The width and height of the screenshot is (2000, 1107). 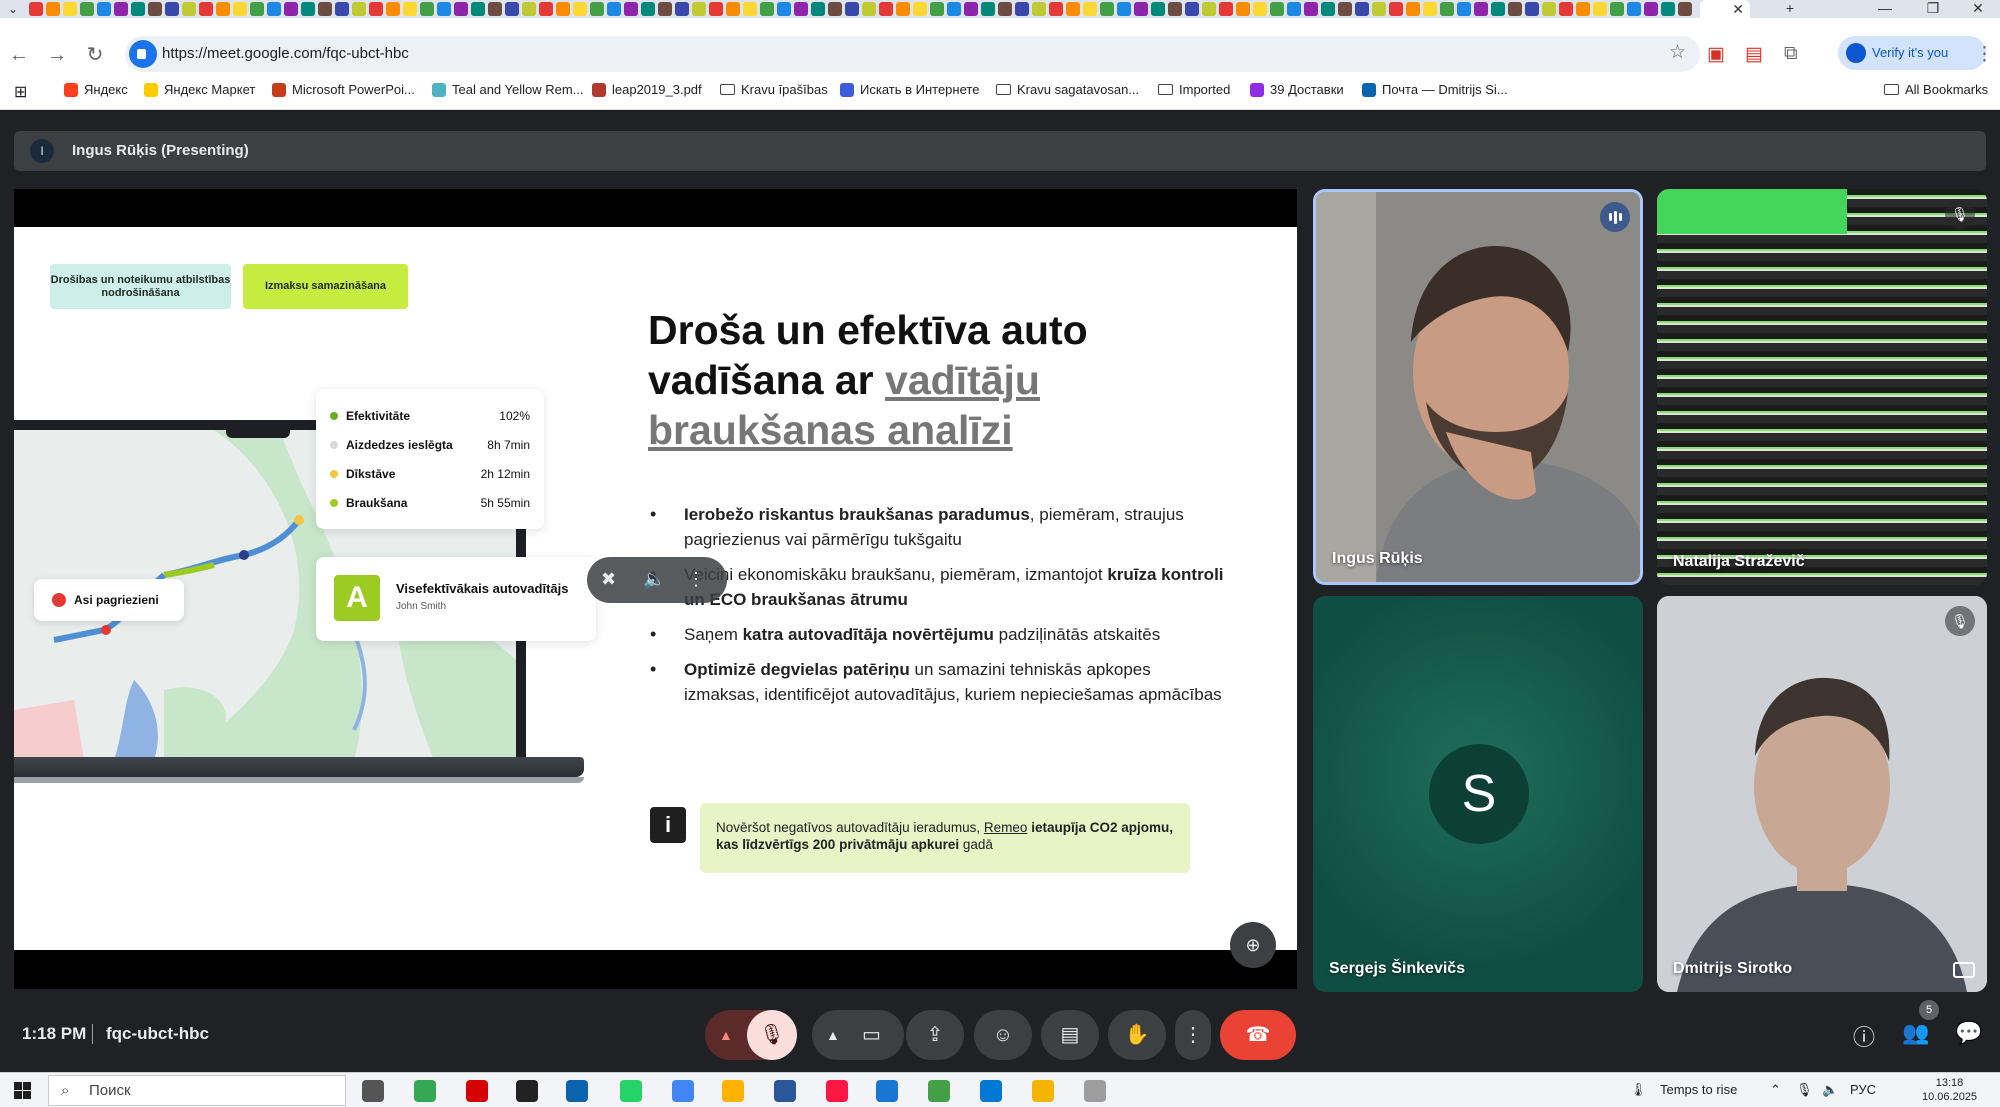 What do you see at coordinates (1698, 1089) in the screenshot?
I see `weather-text: Temps to rise` at bounding box center [1698, 1089].